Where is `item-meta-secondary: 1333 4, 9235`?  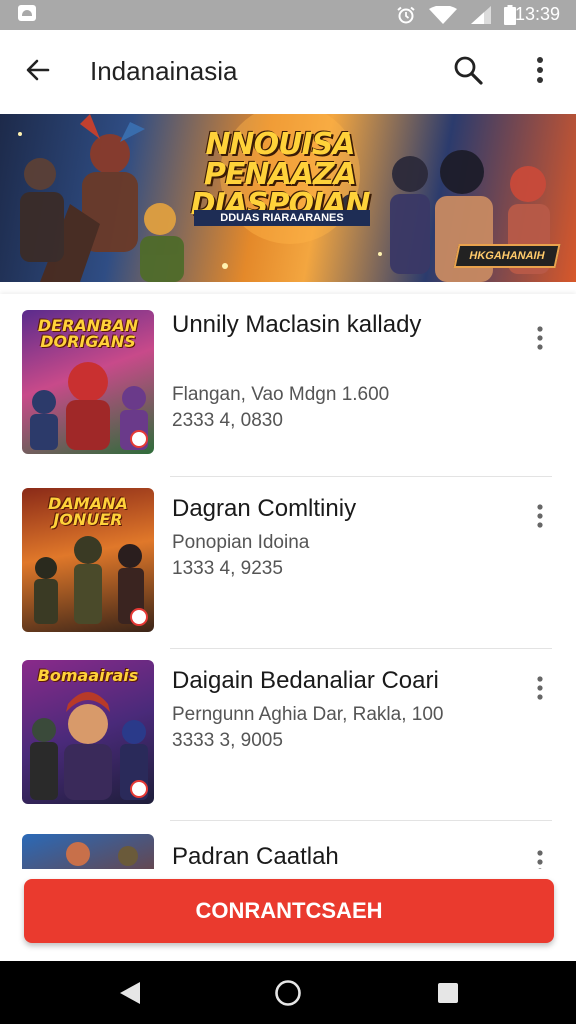 item-meta-secondary: 1333 4, 9235 is located at coordinates (227, 568).